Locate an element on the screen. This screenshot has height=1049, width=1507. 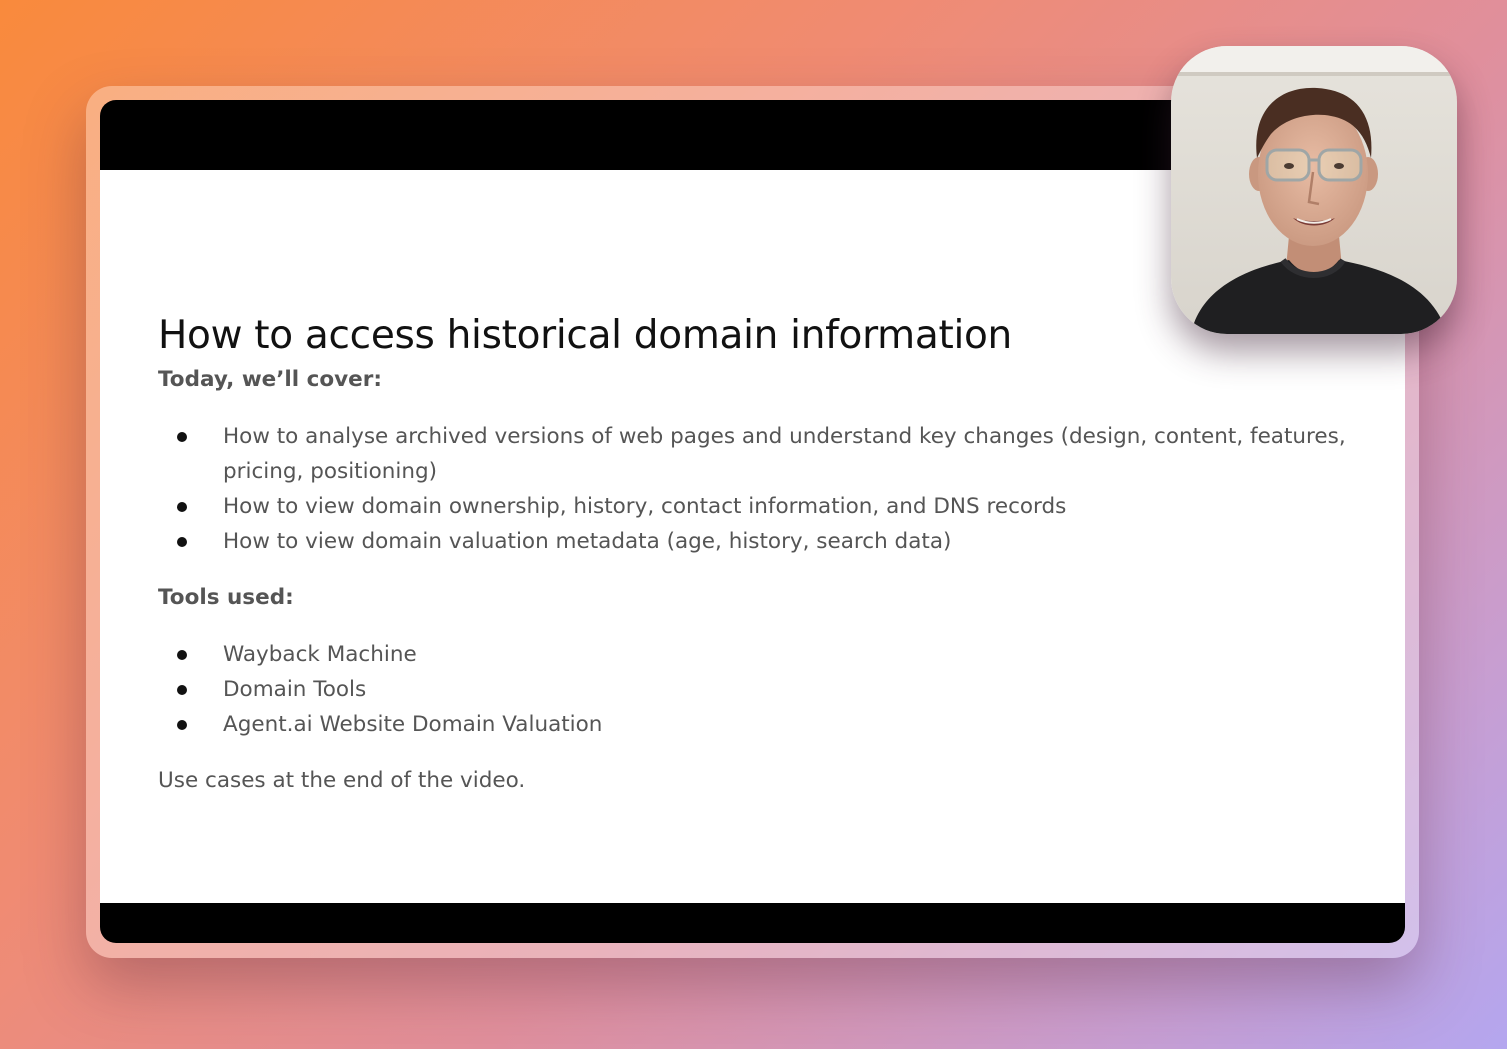
list-item: Domain Tools is located at coordinates (758, 689).